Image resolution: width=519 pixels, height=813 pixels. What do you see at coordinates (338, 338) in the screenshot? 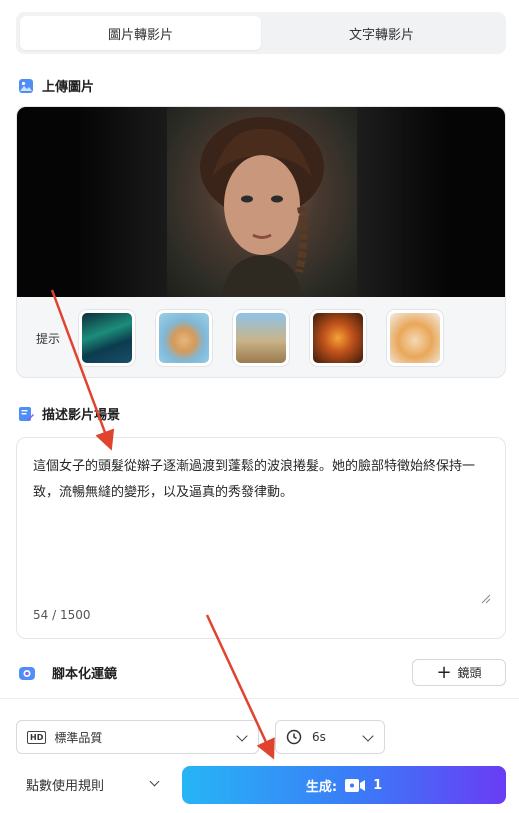
I see `perfume-bottle-thumbnail` at bounding box center [338, 338].